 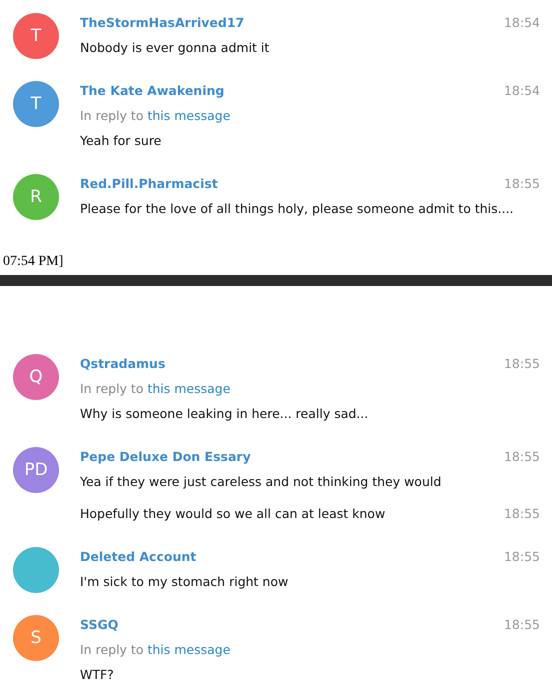 What do you see at coordinates (175, 47) in the screenshot?
I see `message-text: Nobody is ever gonna admit it` at bounding box center [175, 47].